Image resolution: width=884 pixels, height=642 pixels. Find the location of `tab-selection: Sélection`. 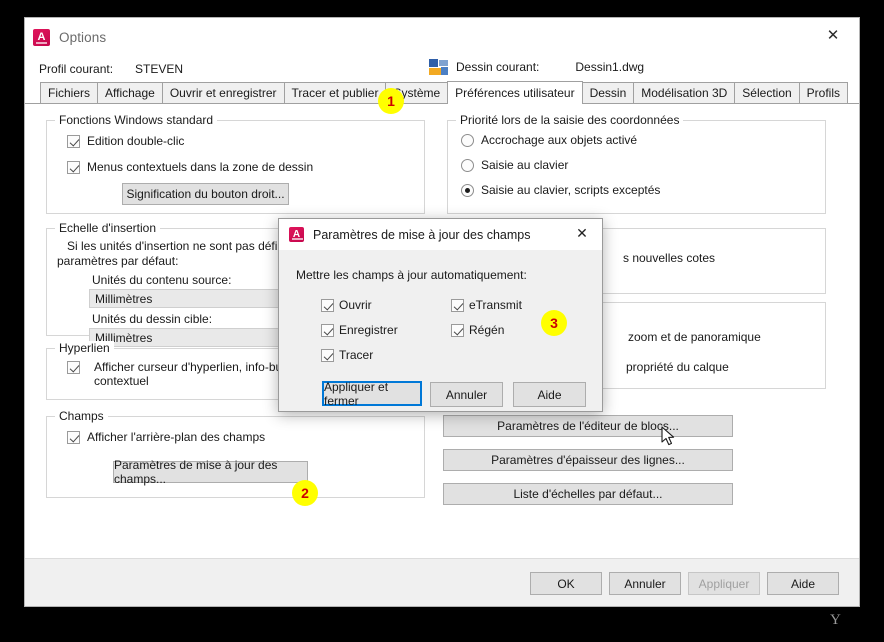

tab-selection: Sélection is located at coordinates (767, 92).